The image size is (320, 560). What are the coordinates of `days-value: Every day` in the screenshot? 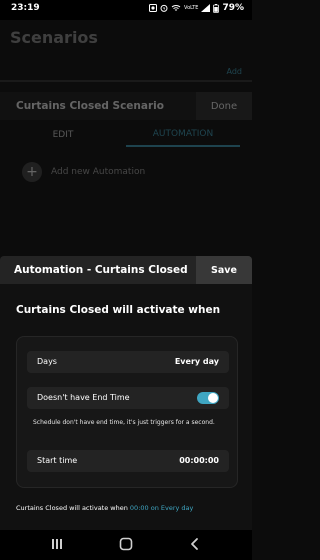 It's located at (196, 361).